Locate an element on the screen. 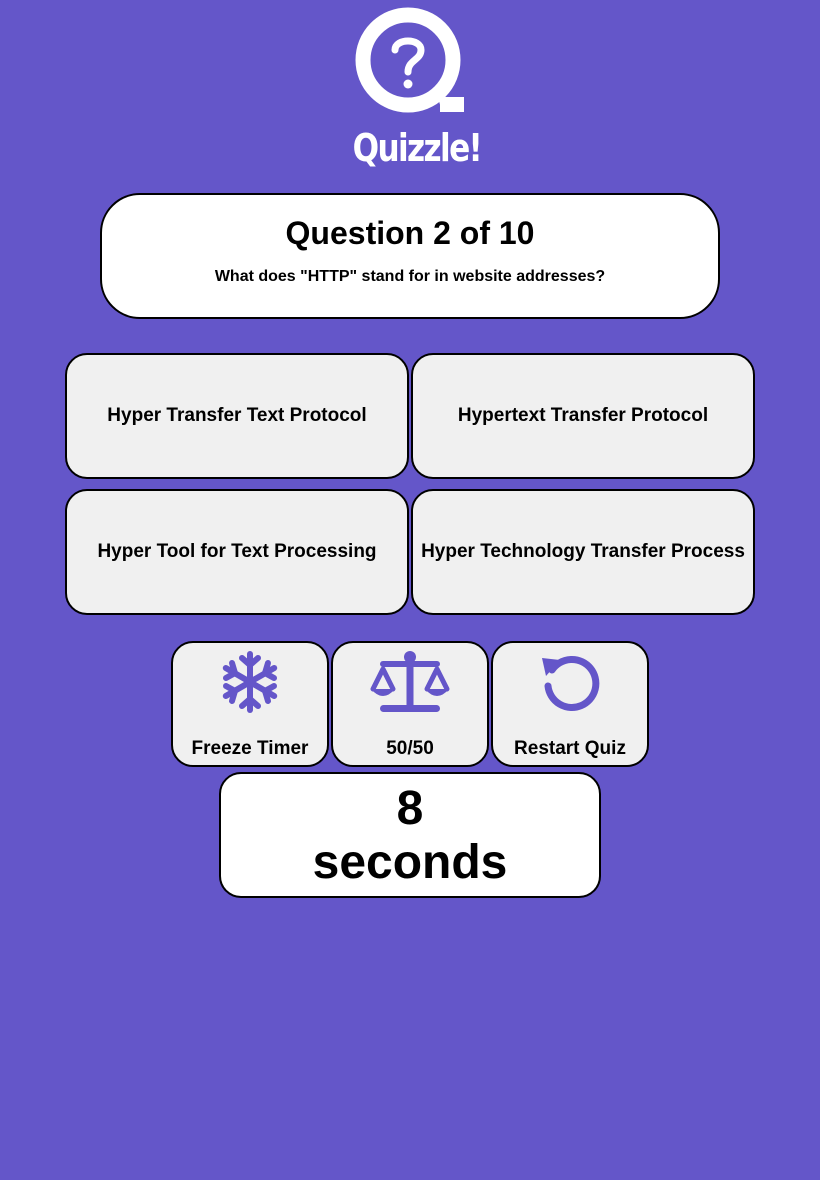 The width and height of the screenshot is (820, 1180). restart-quiz-button: Restart Quiz is located at coordinates (570, 704).